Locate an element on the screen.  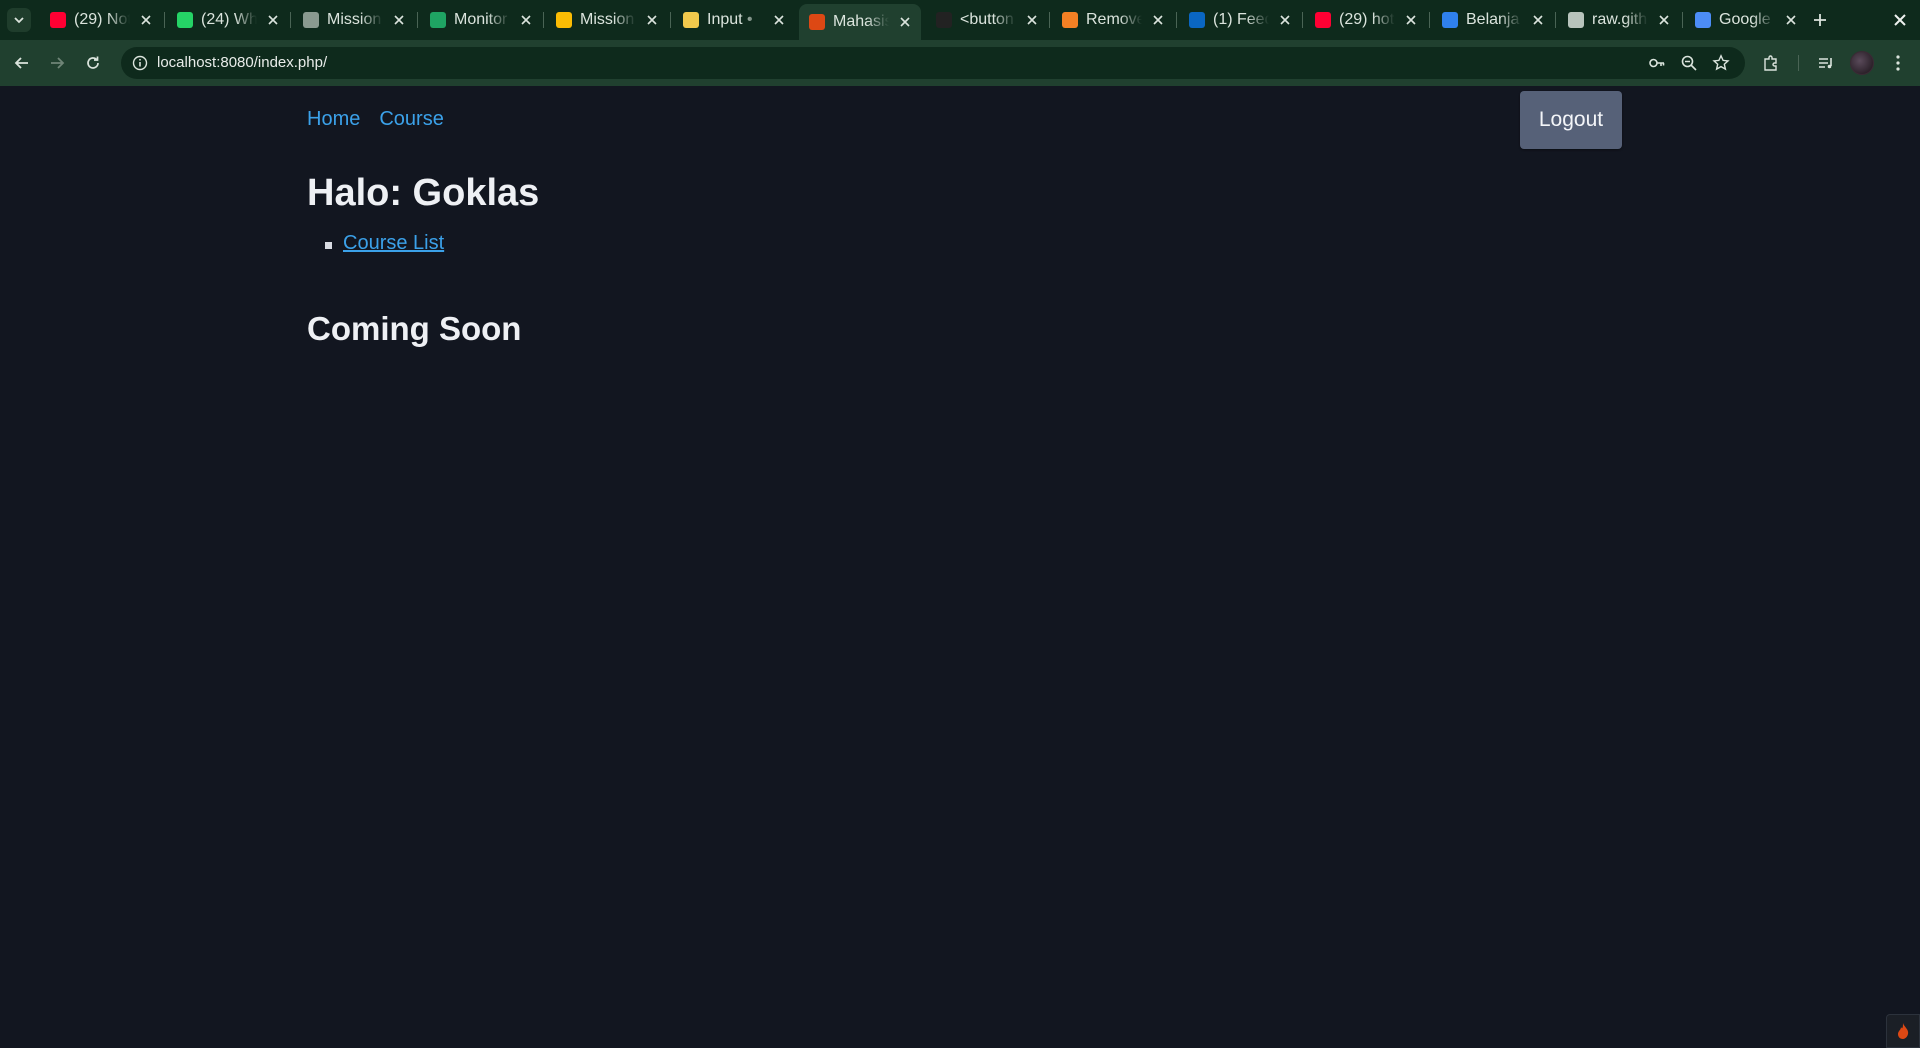
browser-tab: Google is located at coordinates (1746, 20).